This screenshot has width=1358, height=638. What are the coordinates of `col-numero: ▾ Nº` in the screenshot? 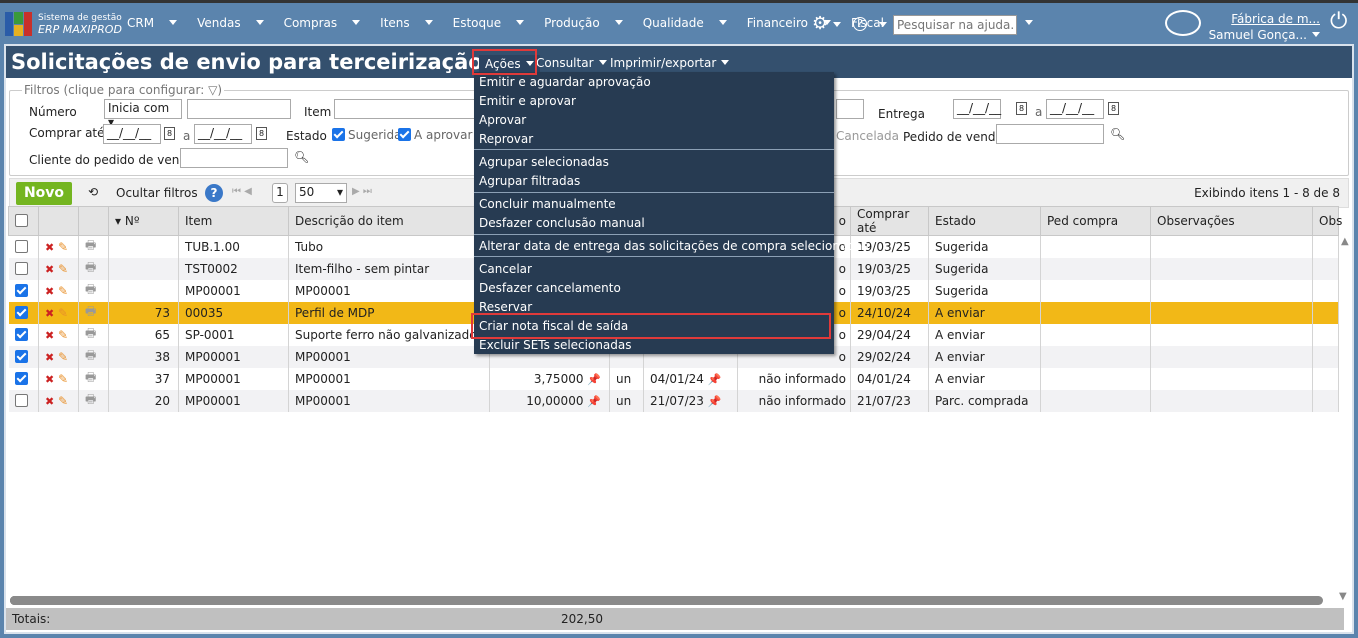 It's located at (143, 221).